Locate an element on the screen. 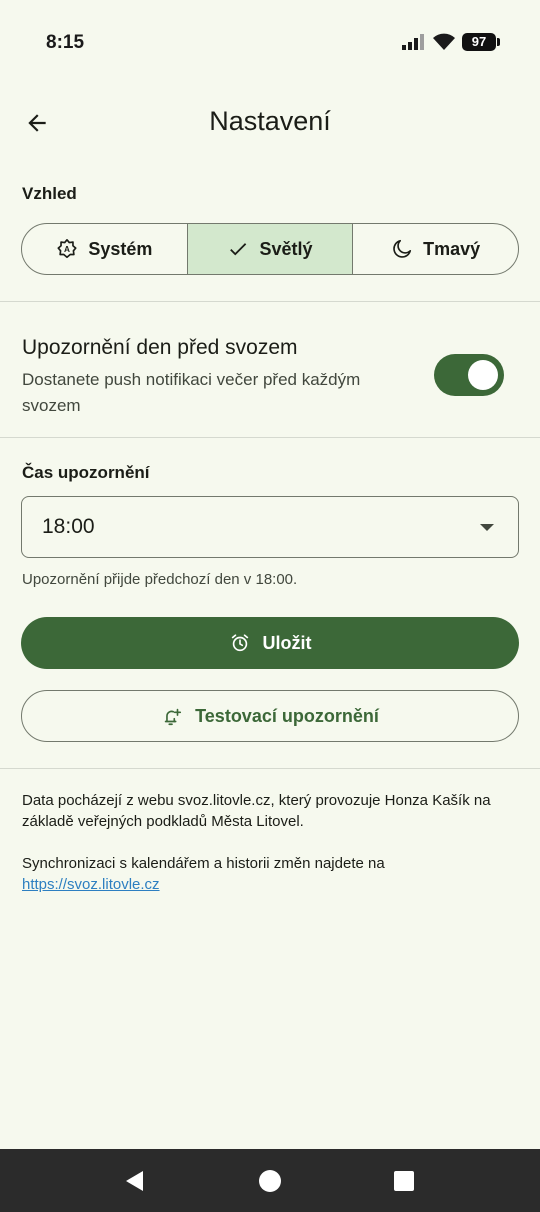 The height and width of the screenshot is (1212, 540). status-bar: 8:15 97 is located at coordinates (270, 44).